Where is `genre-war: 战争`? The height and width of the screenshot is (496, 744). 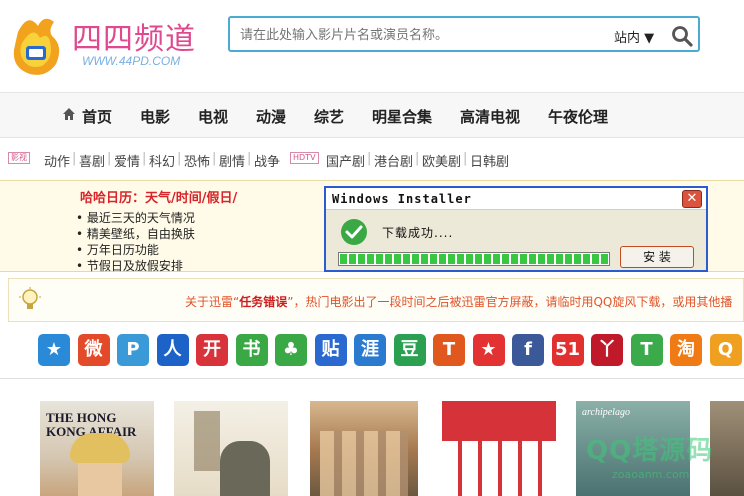 genre-war: 战争 is located at coordinates (267, 160).